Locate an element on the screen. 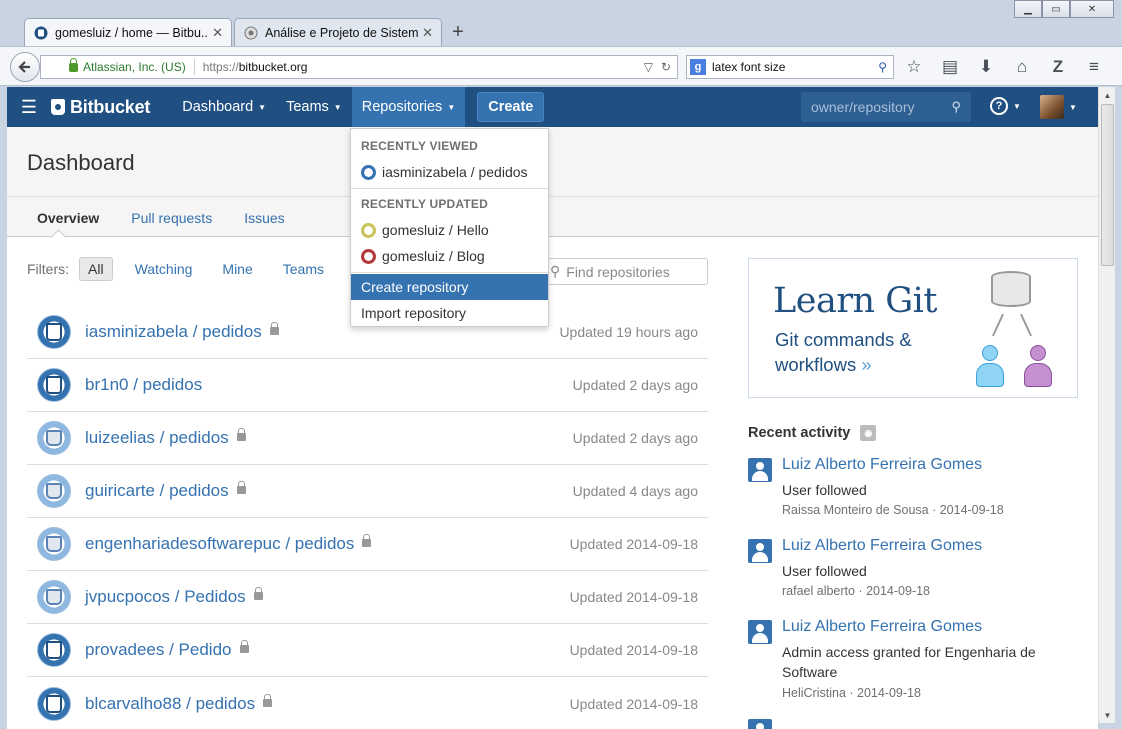 The width and height of the screenshot is (1122, 729). import-repository-item: Import repository is located at coordinates (449, 313).